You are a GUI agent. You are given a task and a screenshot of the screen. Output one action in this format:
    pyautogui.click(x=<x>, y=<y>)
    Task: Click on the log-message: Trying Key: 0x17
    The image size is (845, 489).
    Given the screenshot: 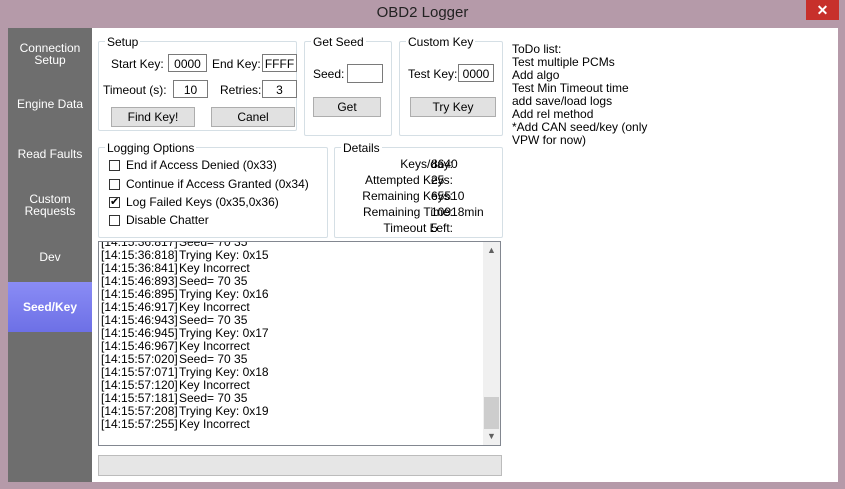 What is the action you would take?
    pyautogui.click(x=224, y=333)
    